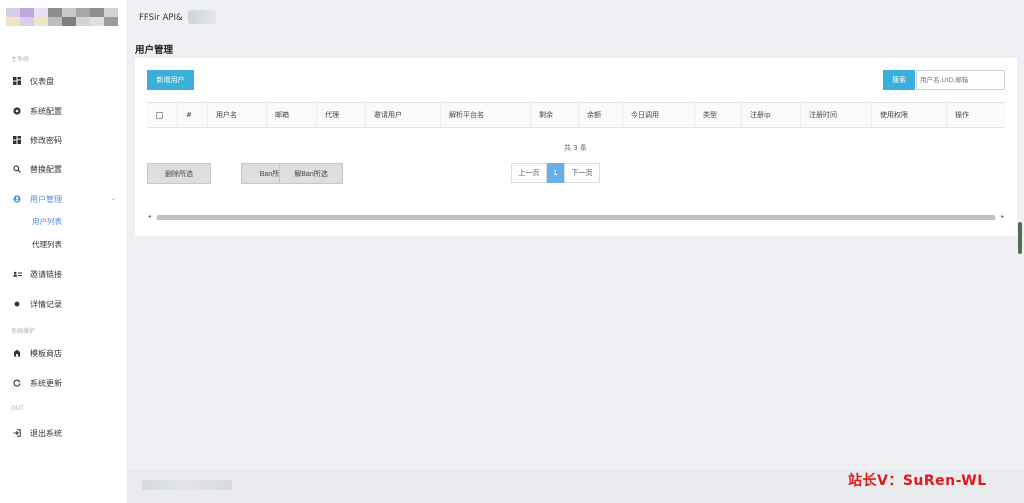  I want to click on invite-icon, so click(17, 274).